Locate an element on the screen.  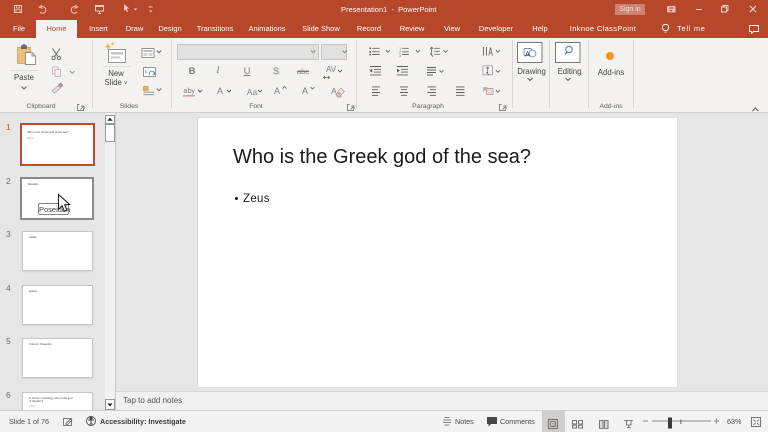
svg-text: 3 is located at coordinates (400, 55).